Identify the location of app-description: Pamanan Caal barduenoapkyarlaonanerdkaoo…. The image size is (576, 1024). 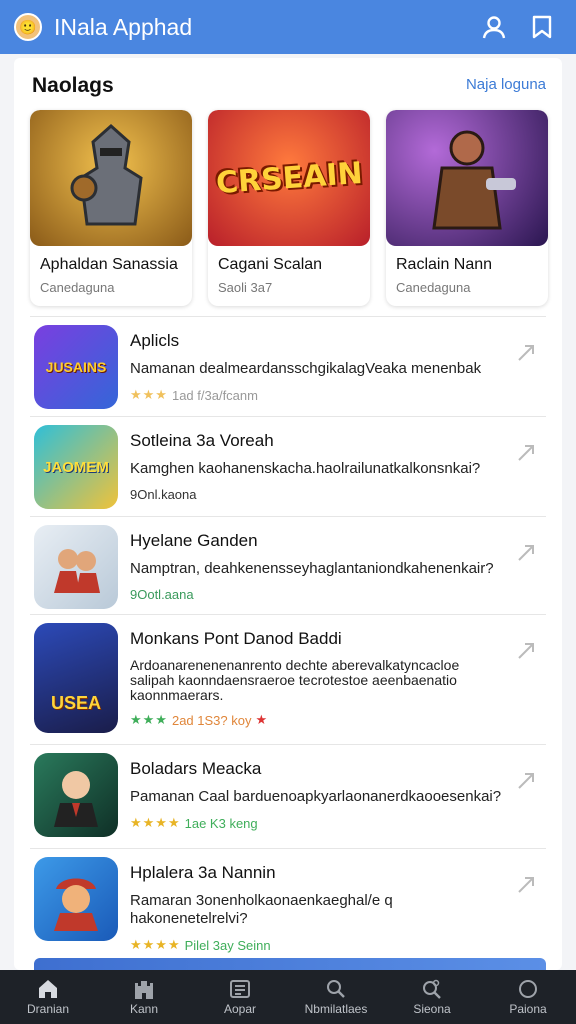
(316, 796).